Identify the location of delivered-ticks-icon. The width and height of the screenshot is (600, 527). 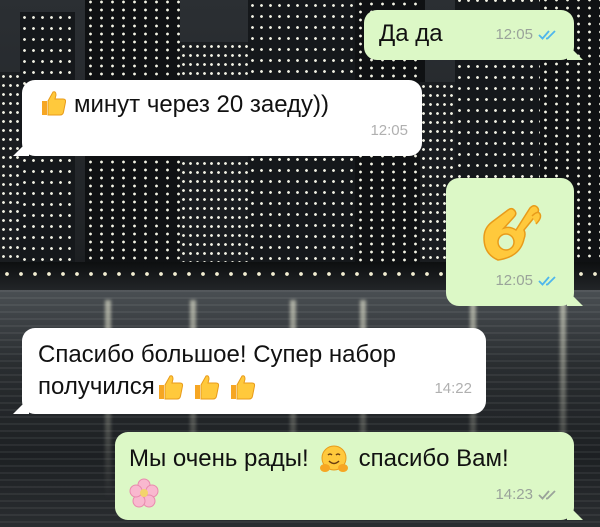
(549, 495).